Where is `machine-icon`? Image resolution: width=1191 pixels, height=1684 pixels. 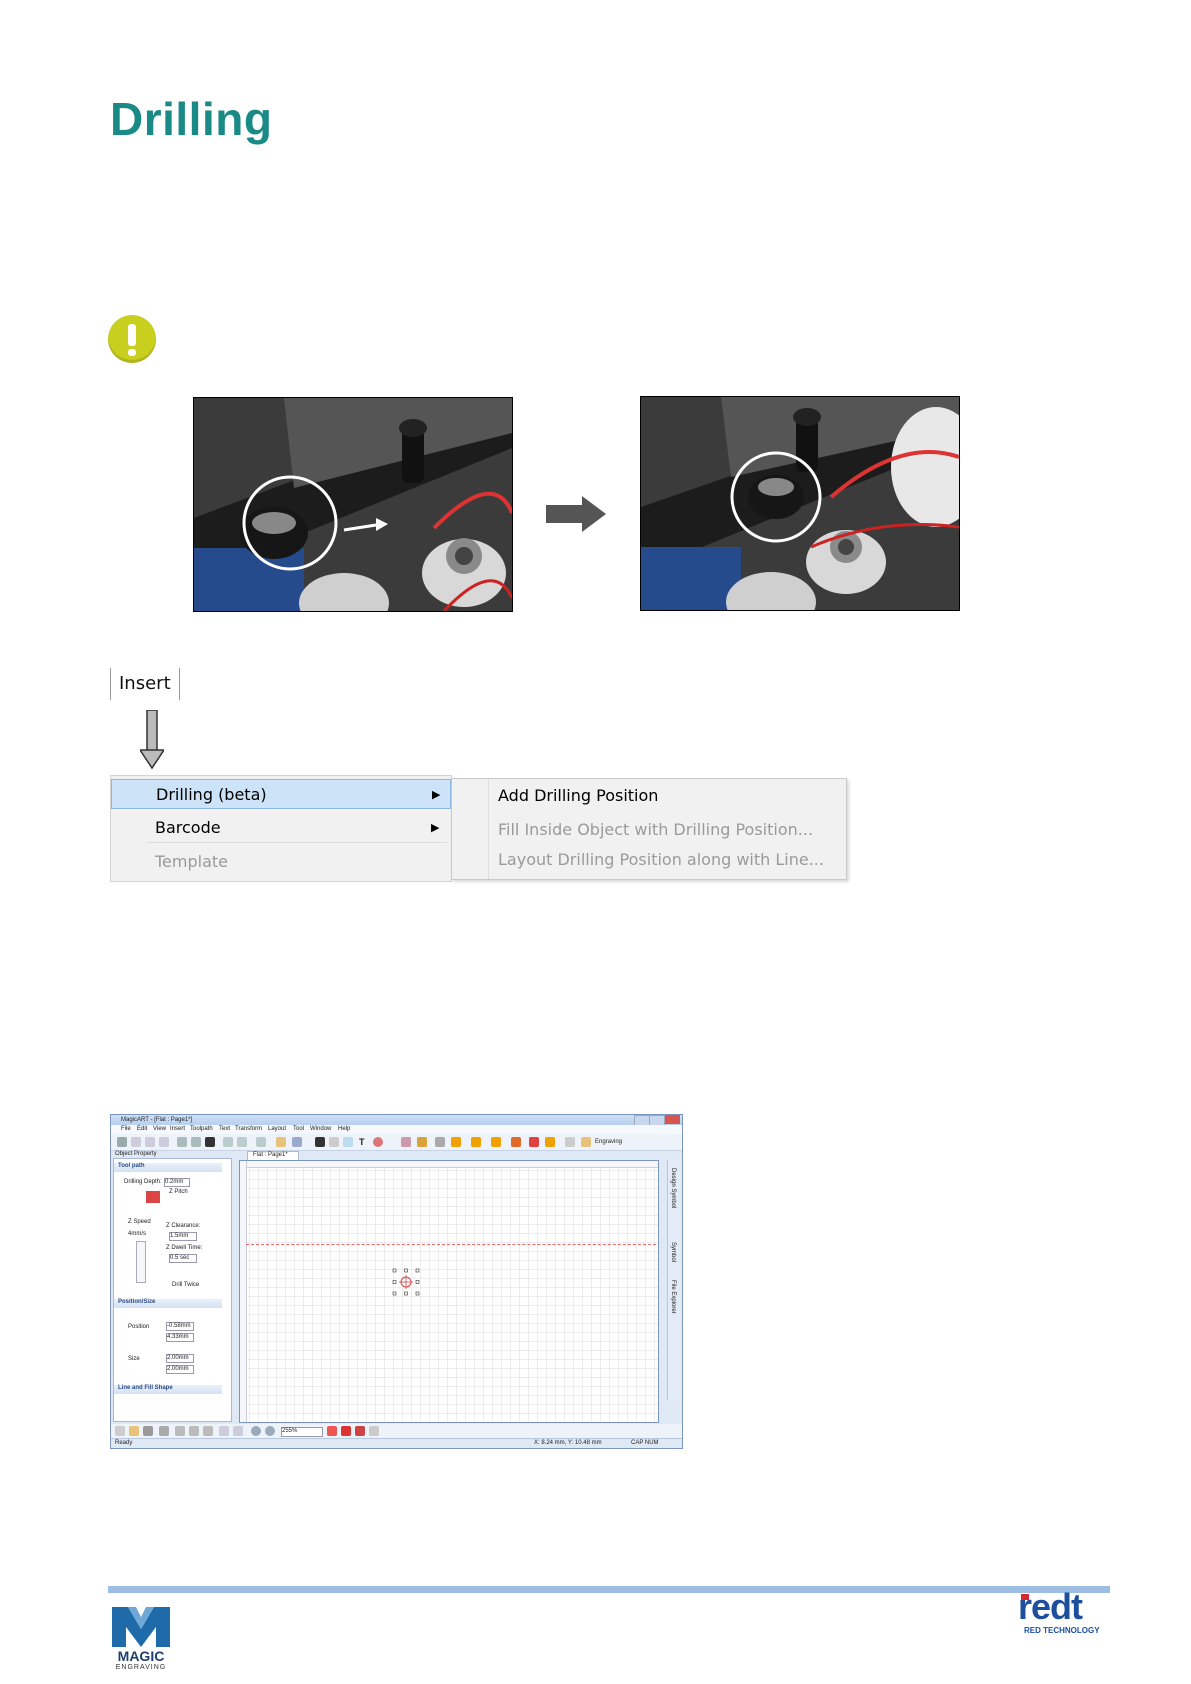
machine-icon is located at coordinates (570, 1142).